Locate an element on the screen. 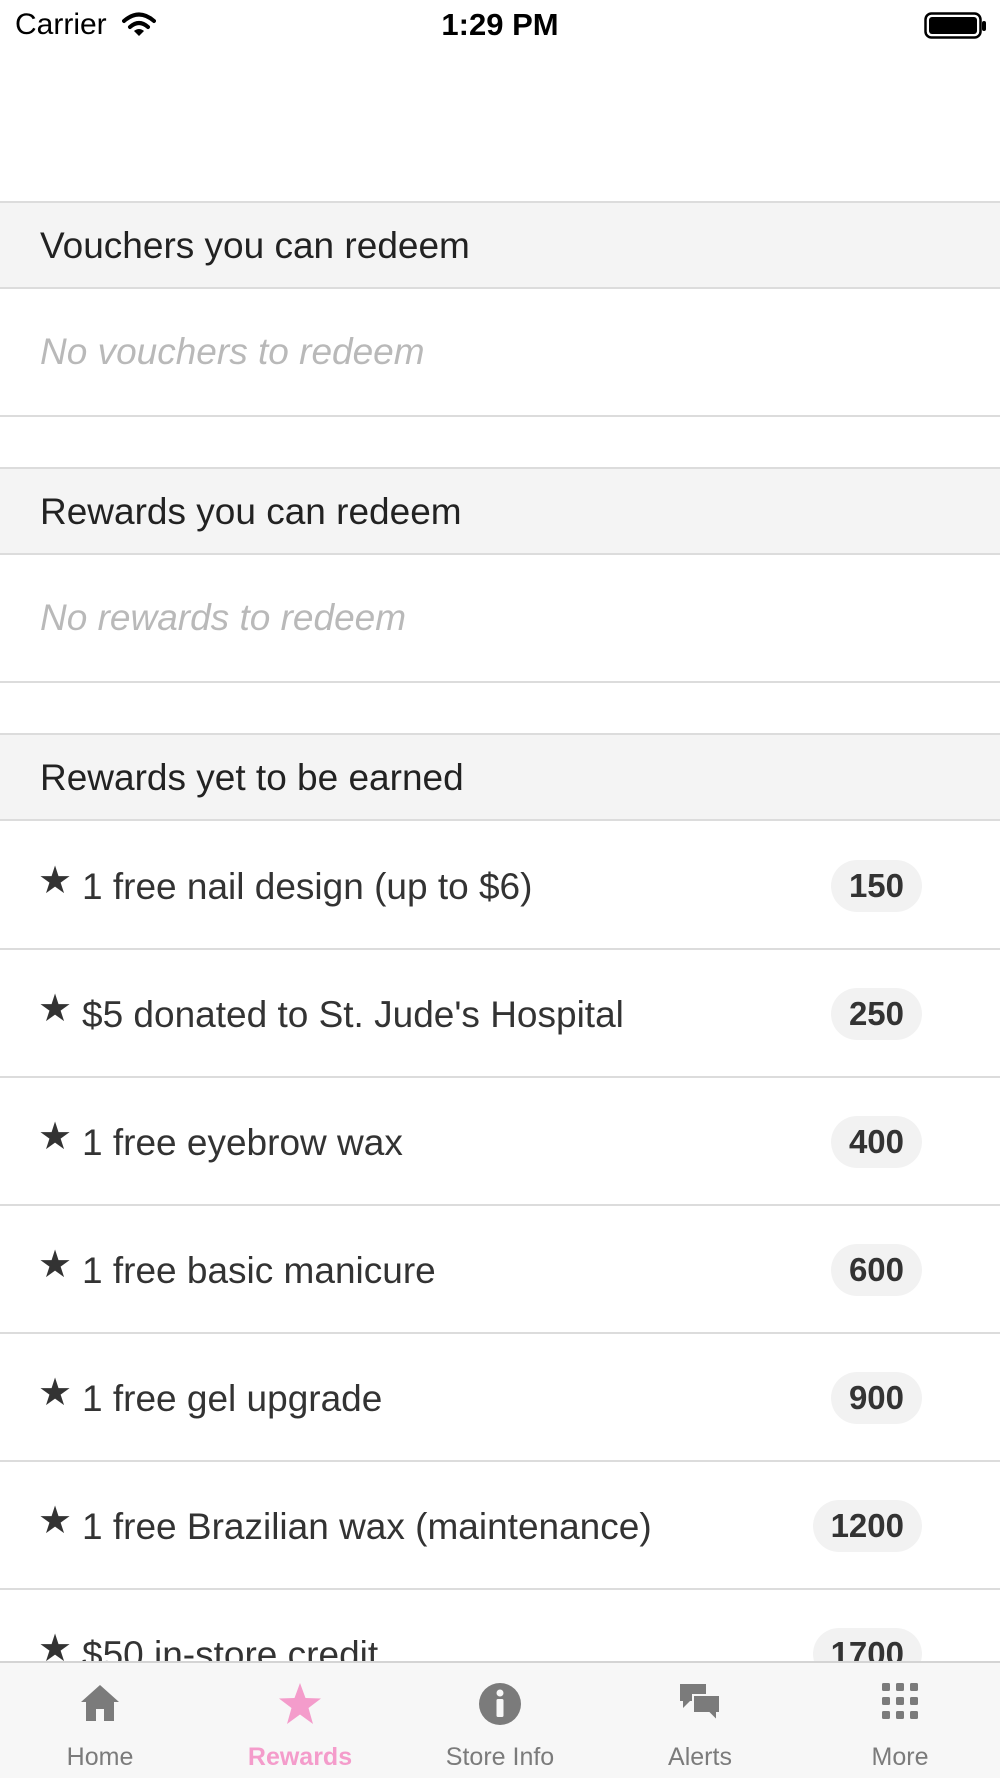 This screenshot has height=1778, width=1000. vouchers-section-title: Vouchers you can redeem is located at coordinates (255, 245).